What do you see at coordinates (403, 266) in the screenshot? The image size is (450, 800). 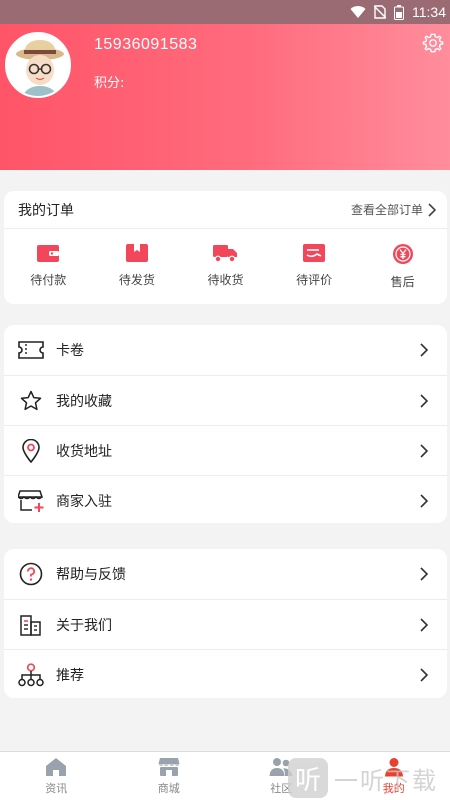 I see `order-after-sales: 售后` at bounding box center [403, 266].